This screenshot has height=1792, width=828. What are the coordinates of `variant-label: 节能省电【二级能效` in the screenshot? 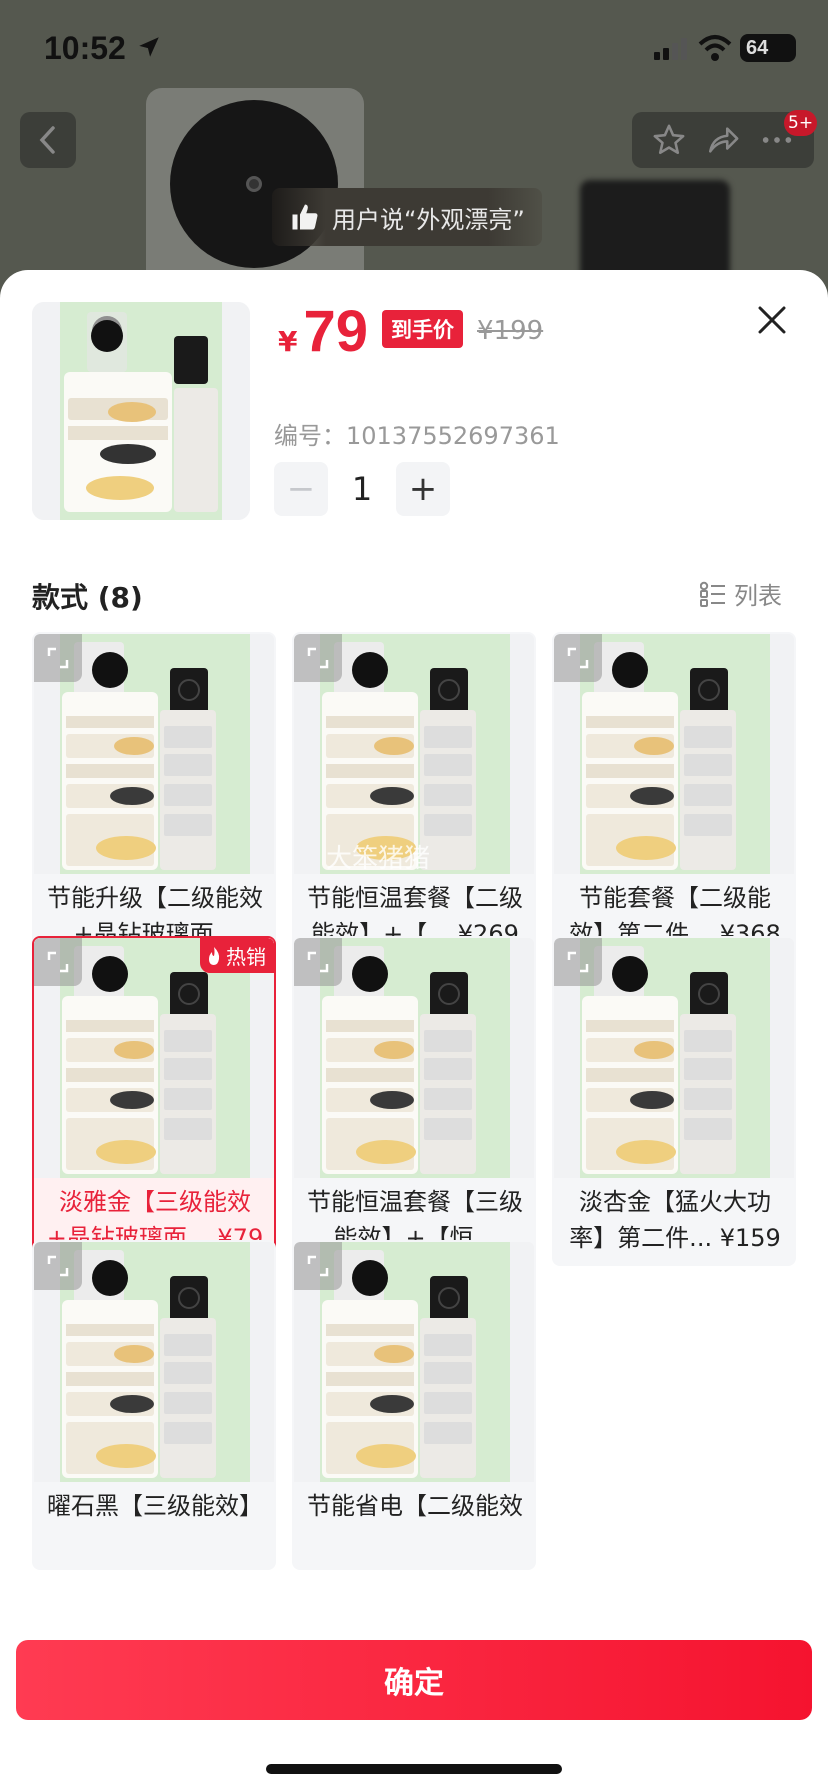 It's located at (415, 1506).